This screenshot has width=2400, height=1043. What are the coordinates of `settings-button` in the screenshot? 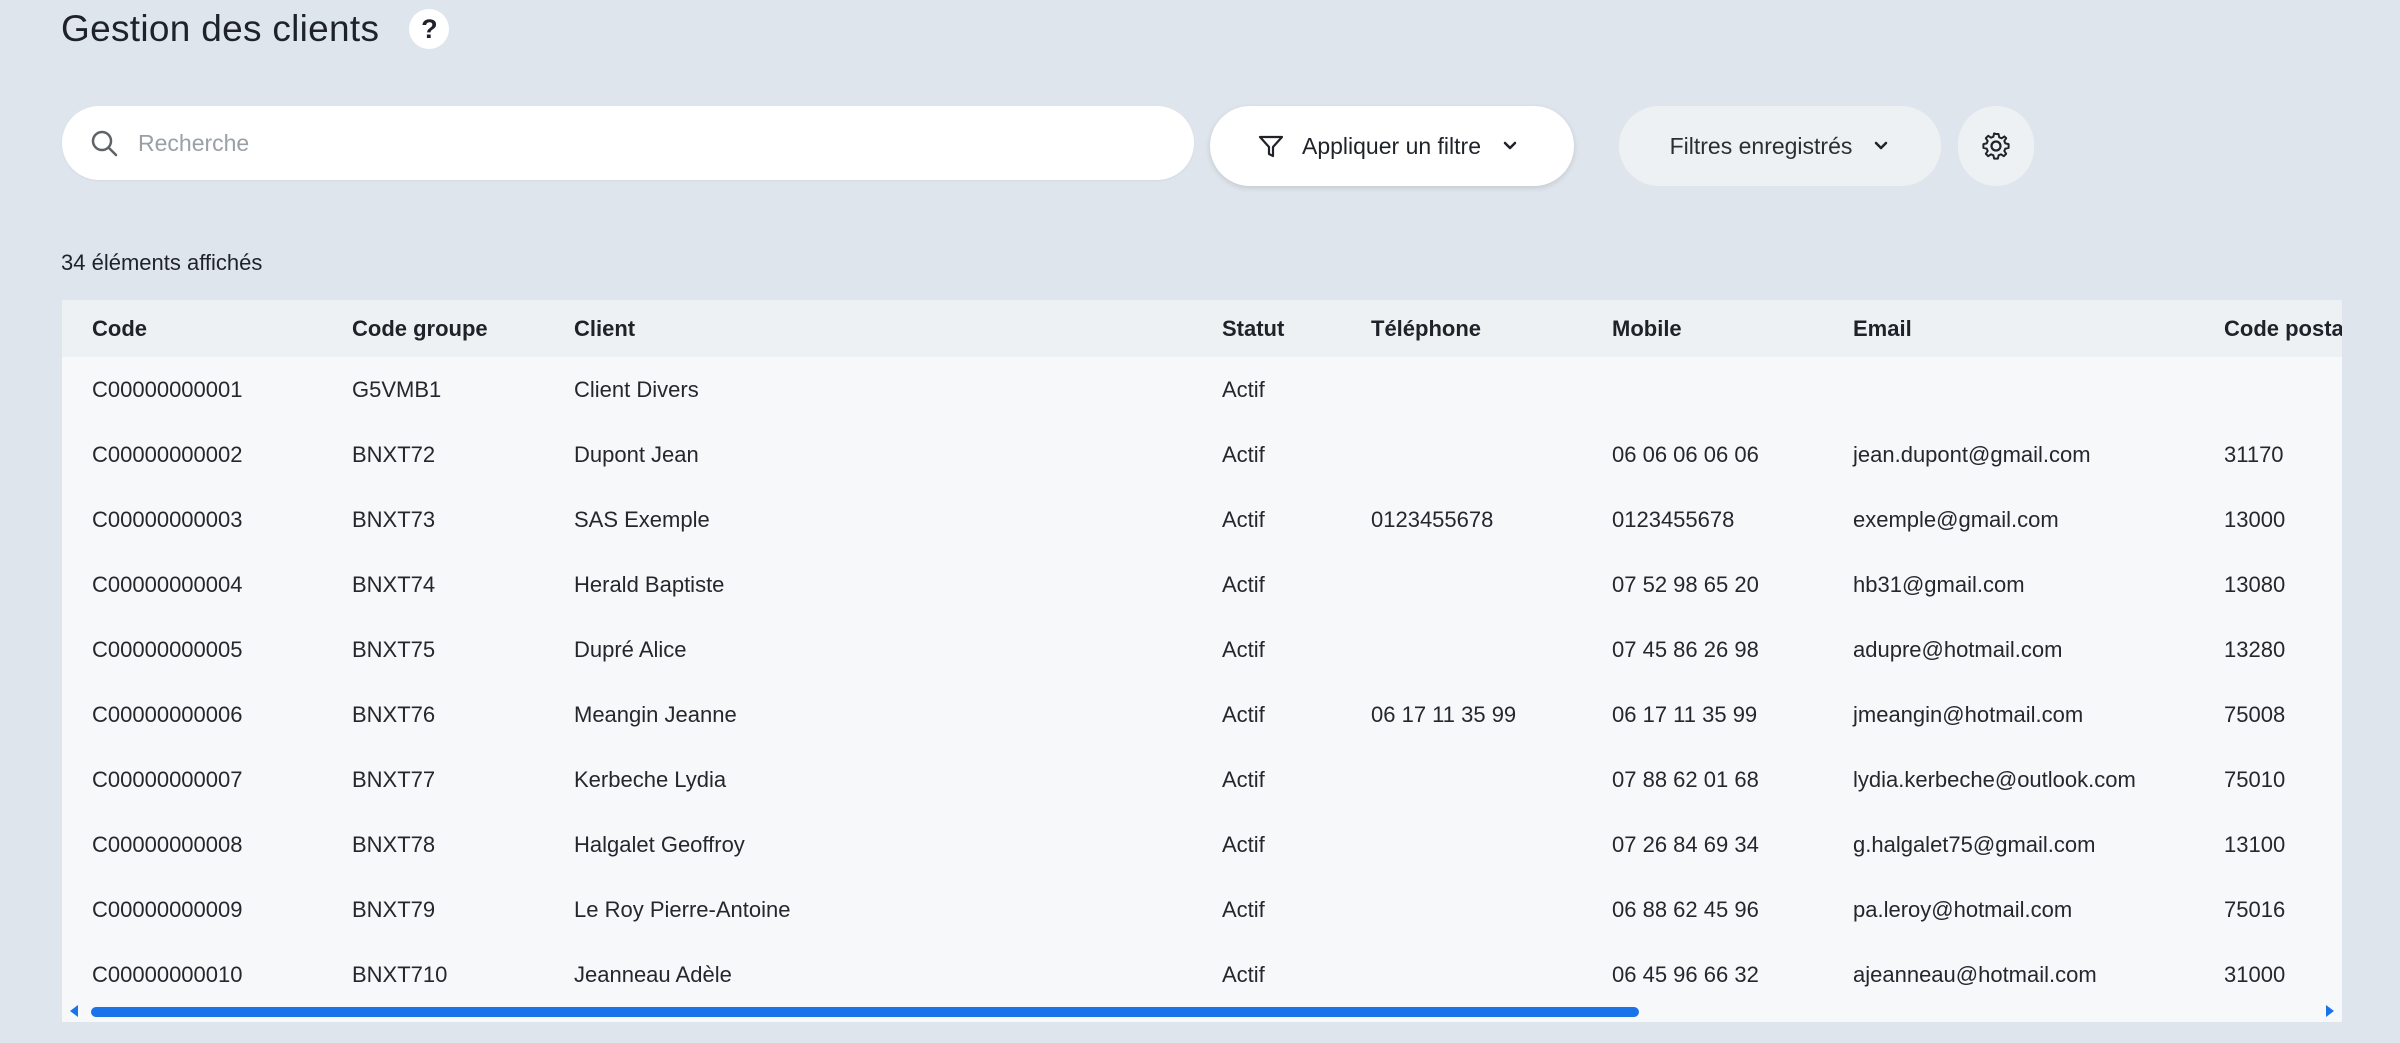 It's located at (1996, 146).